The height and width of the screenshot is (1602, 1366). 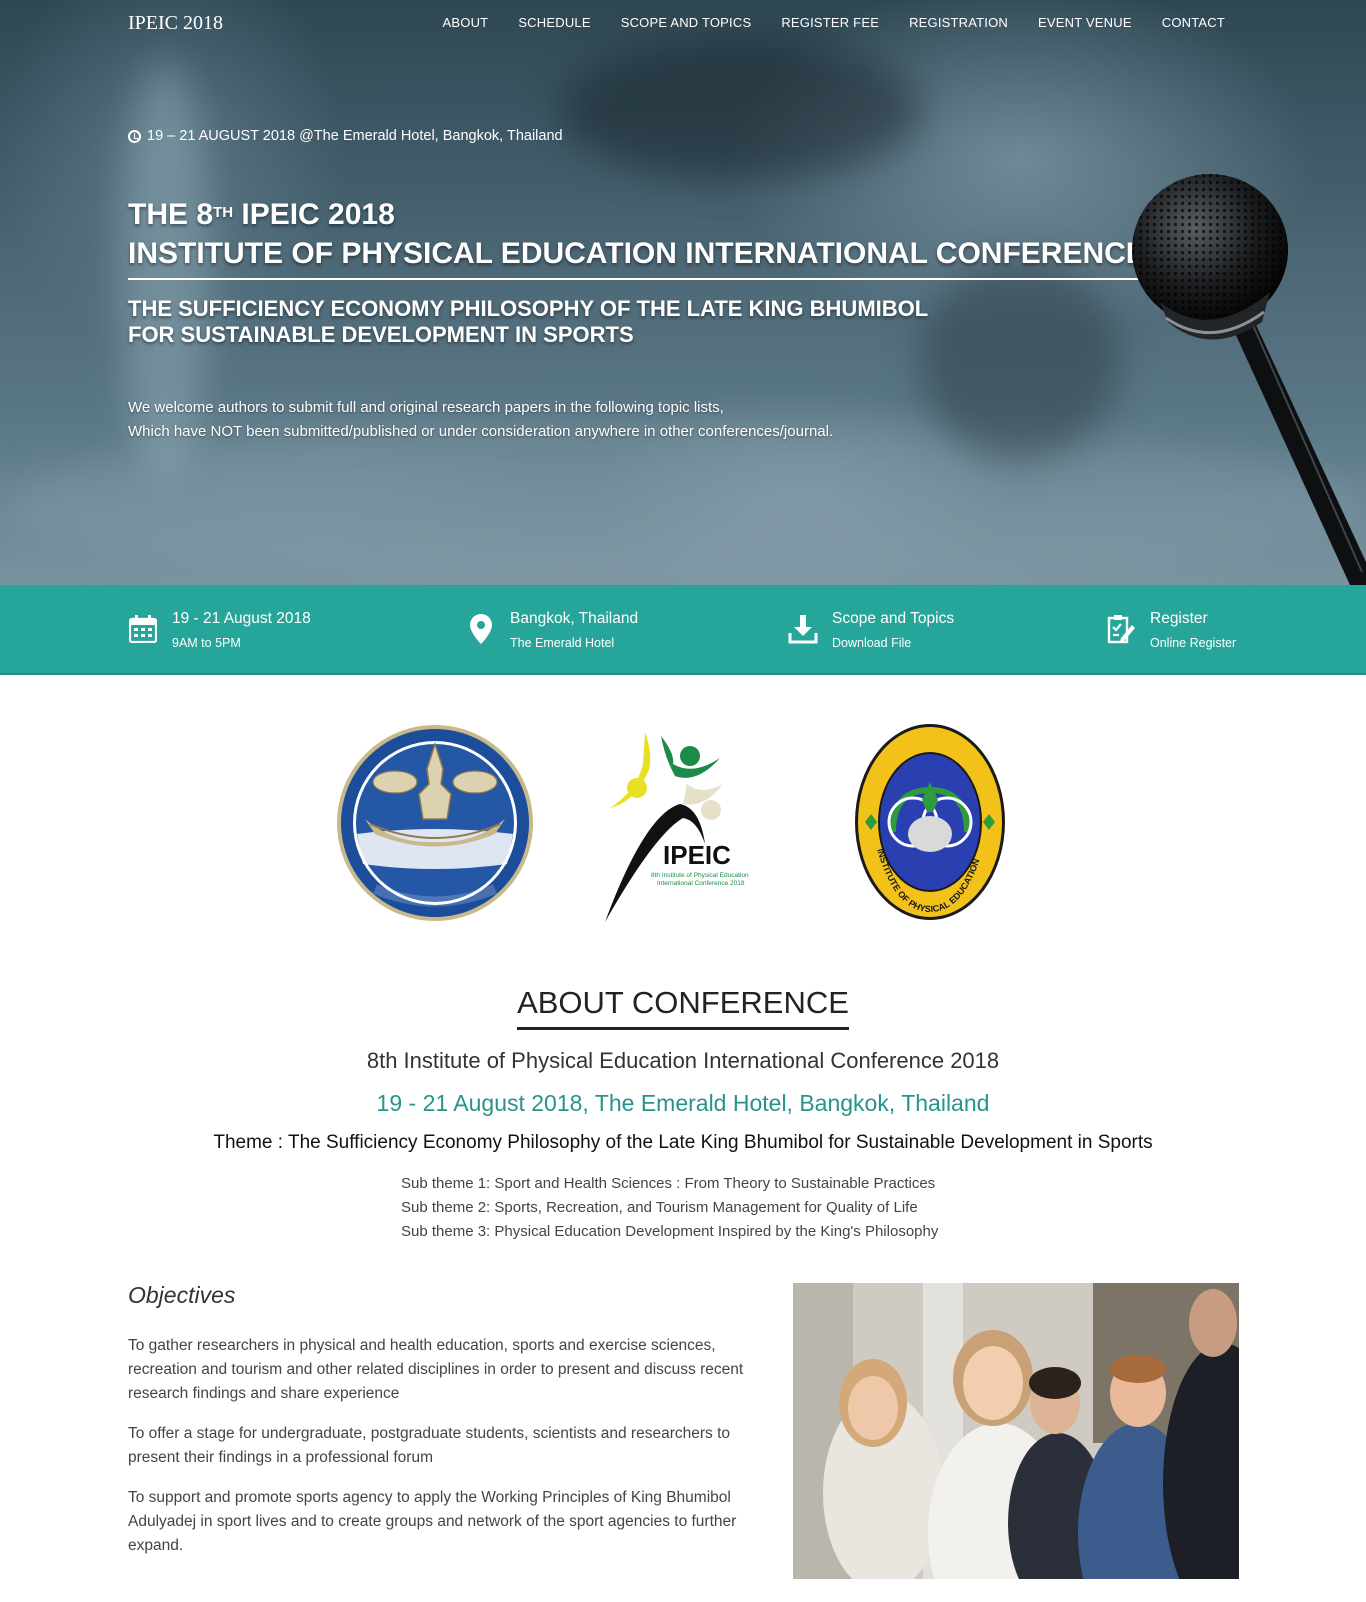 I want to click on nav-register-fee: REGISTER FEE, so click(x=830, y=22).